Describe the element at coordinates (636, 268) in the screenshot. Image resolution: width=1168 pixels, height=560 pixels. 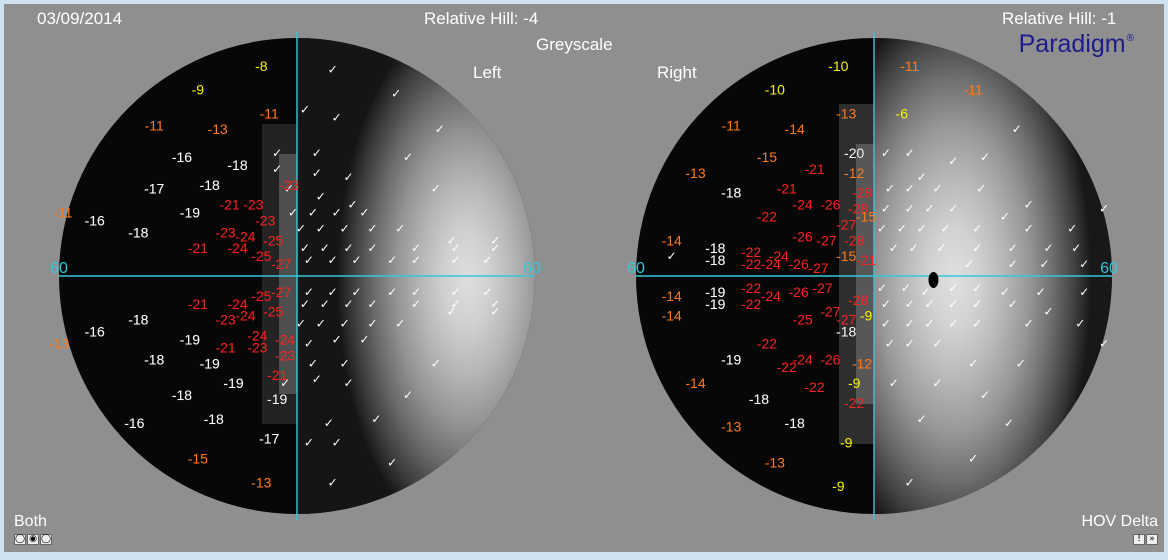
I see `right-axis-label-left: 60` at that location.